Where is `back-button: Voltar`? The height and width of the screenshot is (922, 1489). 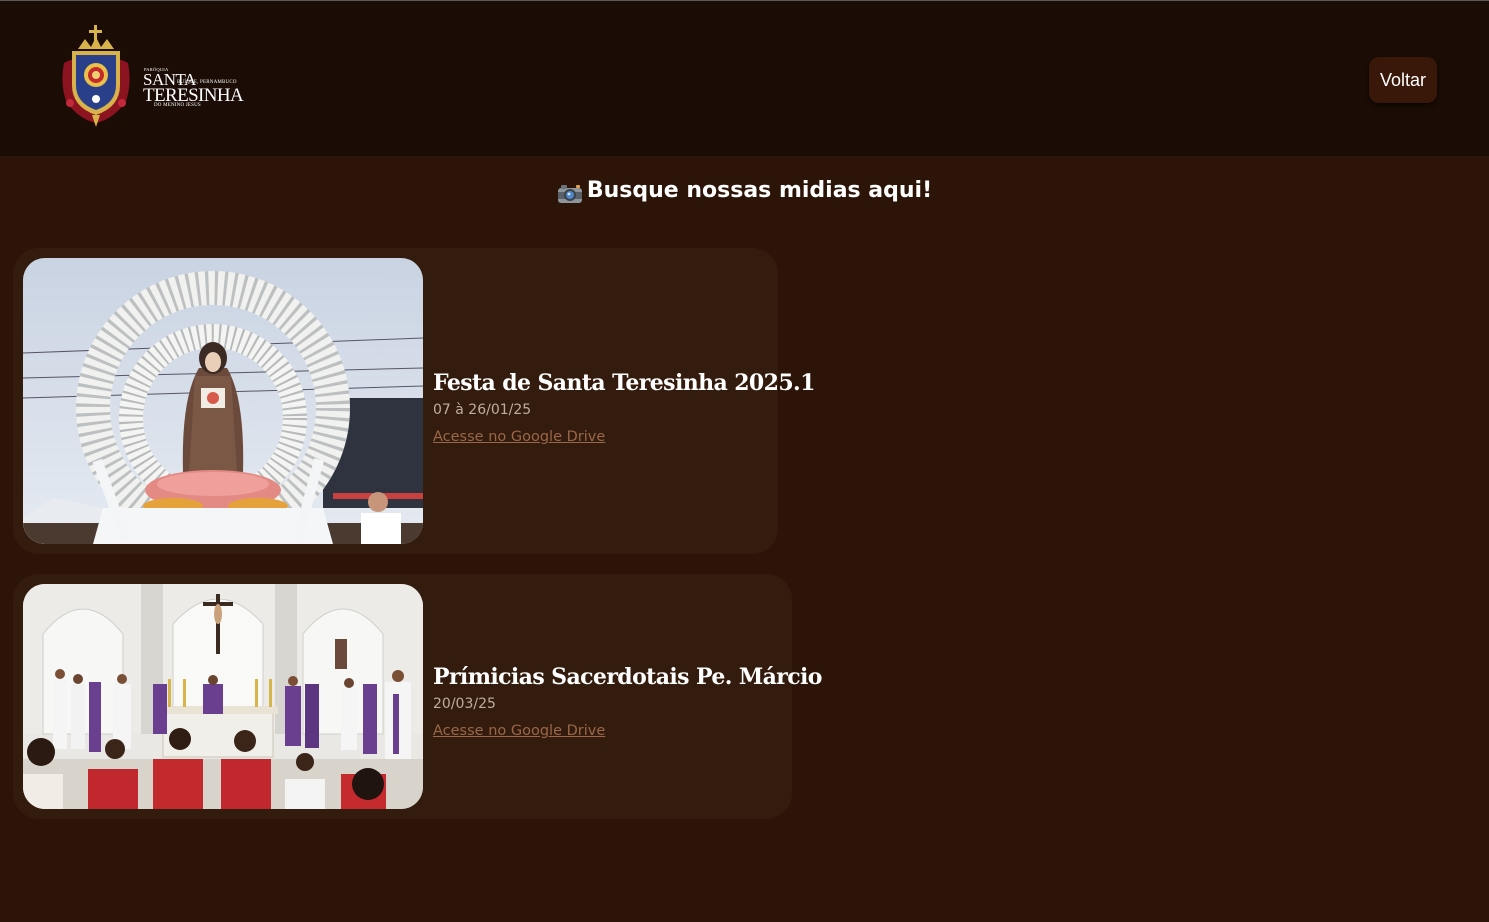
back-button: Voltar is located at coordinates (1403, 80).